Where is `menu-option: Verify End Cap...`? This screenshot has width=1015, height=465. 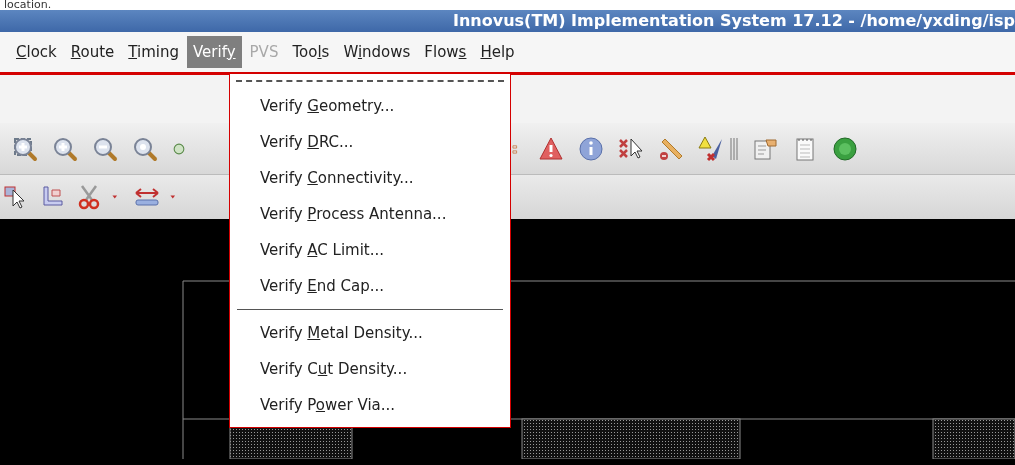
menu-option: Verify End Cap... is located at coordinates (370, 286).